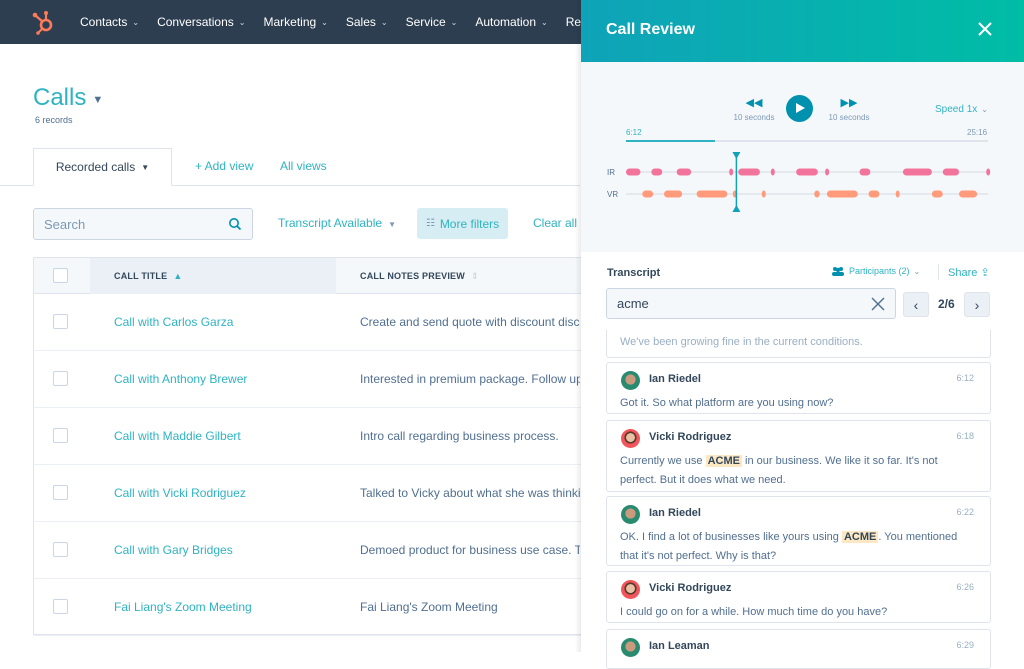 The width and height of the screenshot is (1024, 669). I want to click on nav-item-sales: Sales ⌄, so click(367, 22).